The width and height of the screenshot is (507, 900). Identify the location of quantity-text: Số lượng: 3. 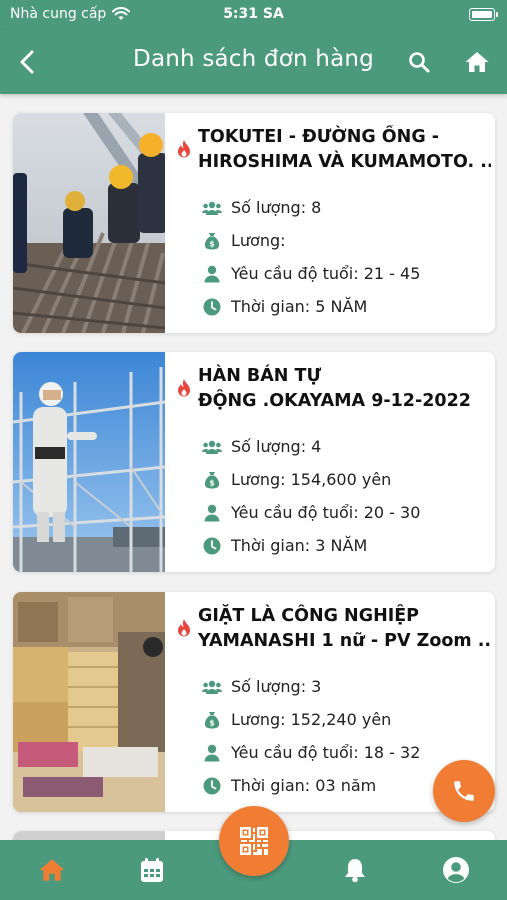
(276, 686).